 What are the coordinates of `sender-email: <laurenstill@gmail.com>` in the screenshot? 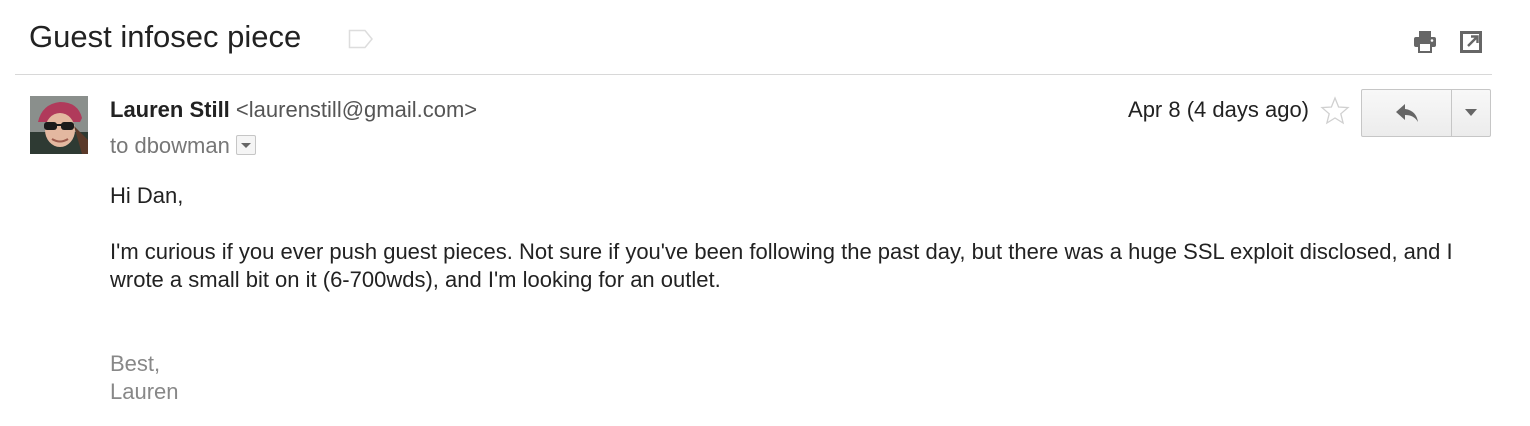 It's located at (356, 109).